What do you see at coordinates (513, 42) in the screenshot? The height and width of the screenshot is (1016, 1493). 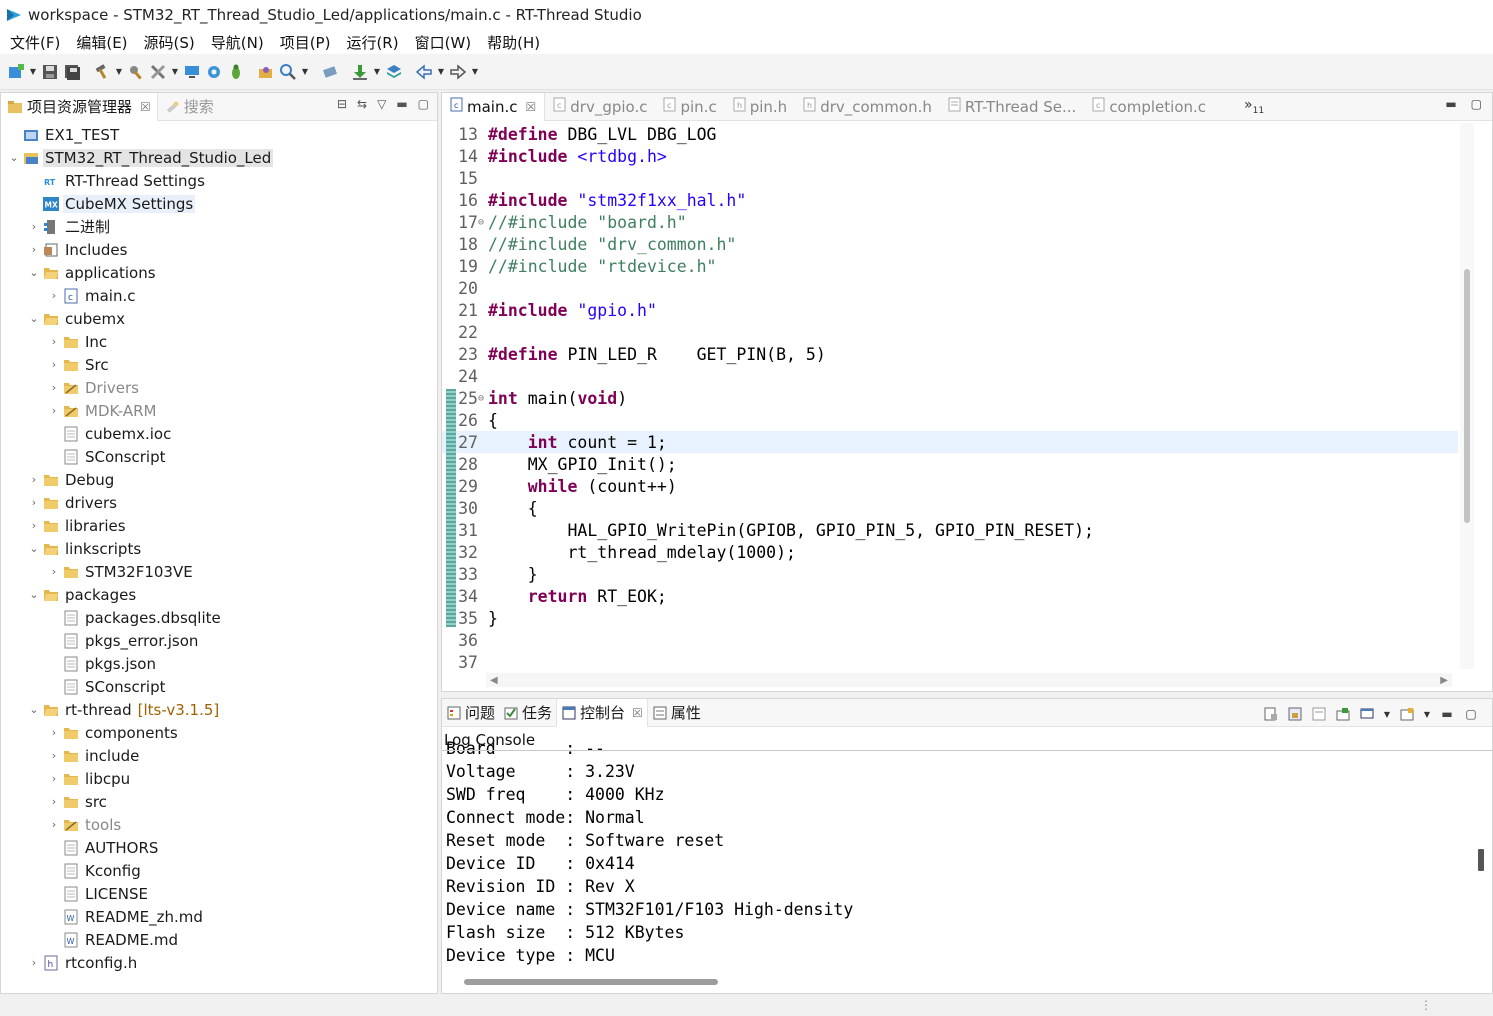 I see `menu-help: 帮助(H)` at bounding box center [513, 42].